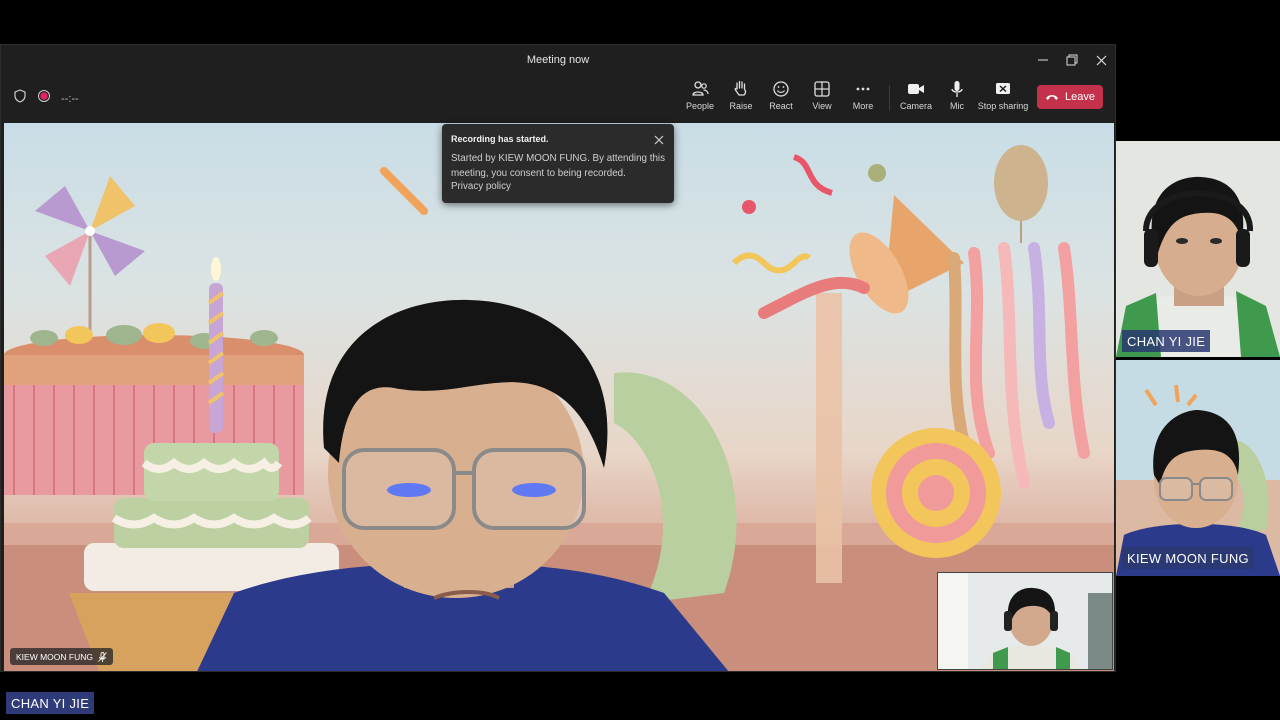 Image resolution: width=1280 pixels, height=720 pixels. Describe the element at coordinates (863, 89) in the screenshot. I see `more-icon` at that location.